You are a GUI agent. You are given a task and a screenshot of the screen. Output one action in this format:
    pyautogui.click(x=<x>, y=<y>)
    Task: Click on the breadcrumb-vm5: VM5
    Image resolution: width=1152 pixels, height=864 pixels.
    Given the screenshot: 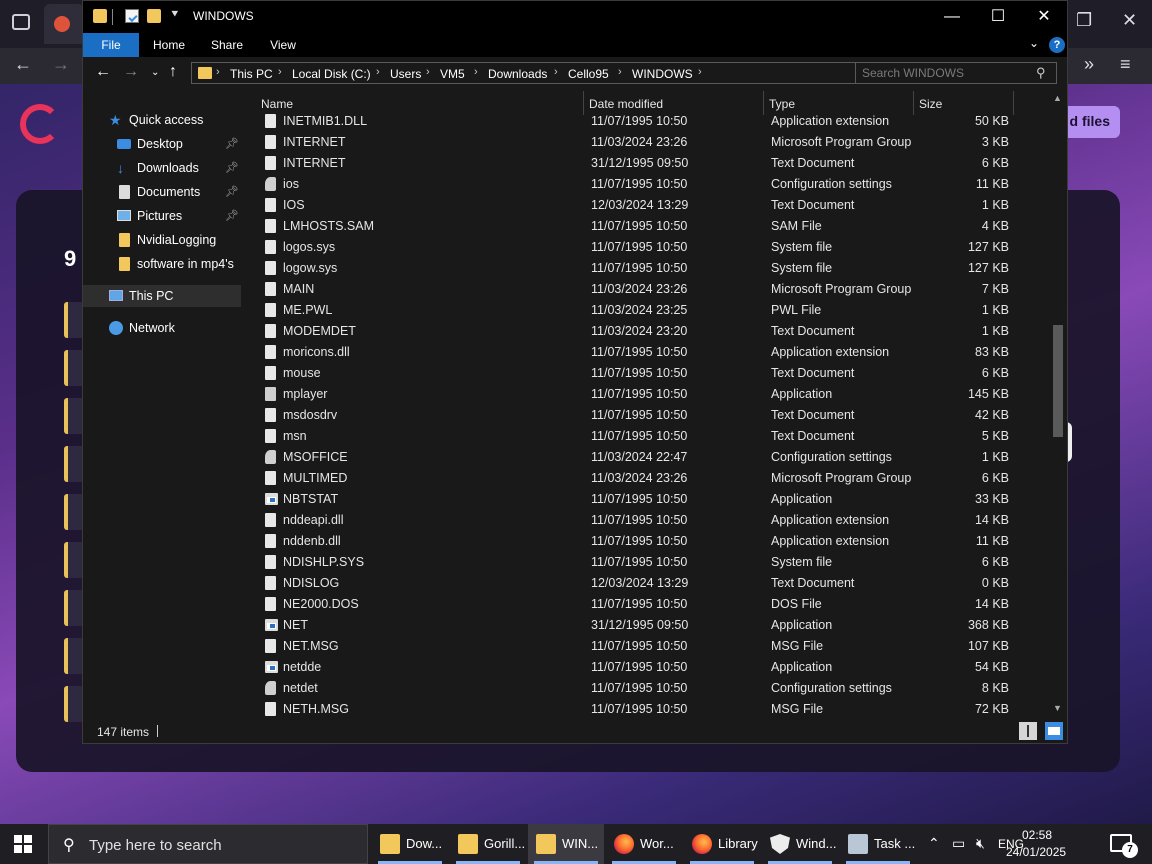 What is the action you would take?
    pyautogui.click(x=452, y=74)
    